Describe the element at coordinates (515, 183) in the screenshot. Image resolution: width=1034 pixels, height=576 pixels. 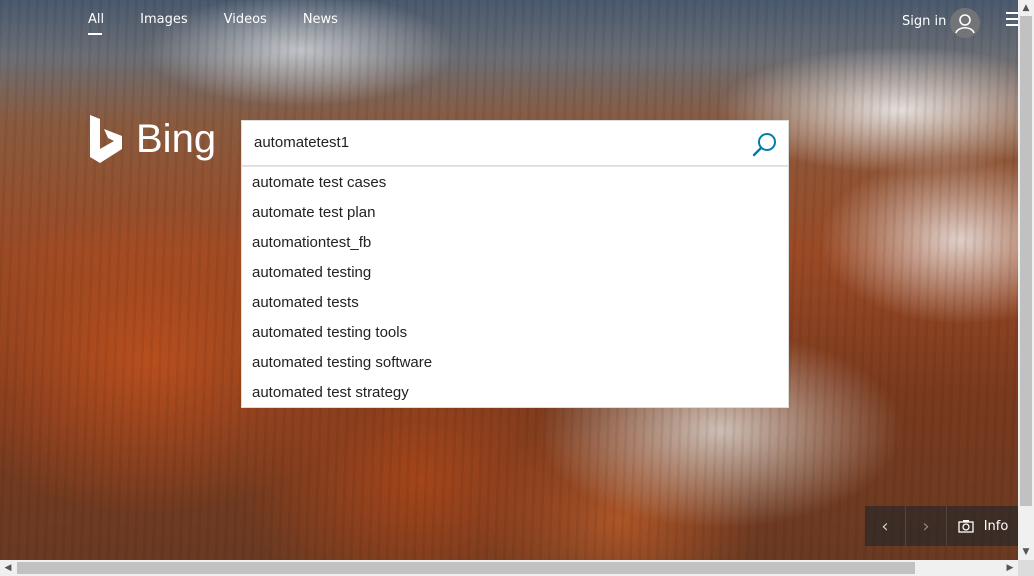
I see `suggestion-item: automate test cases` at that location.